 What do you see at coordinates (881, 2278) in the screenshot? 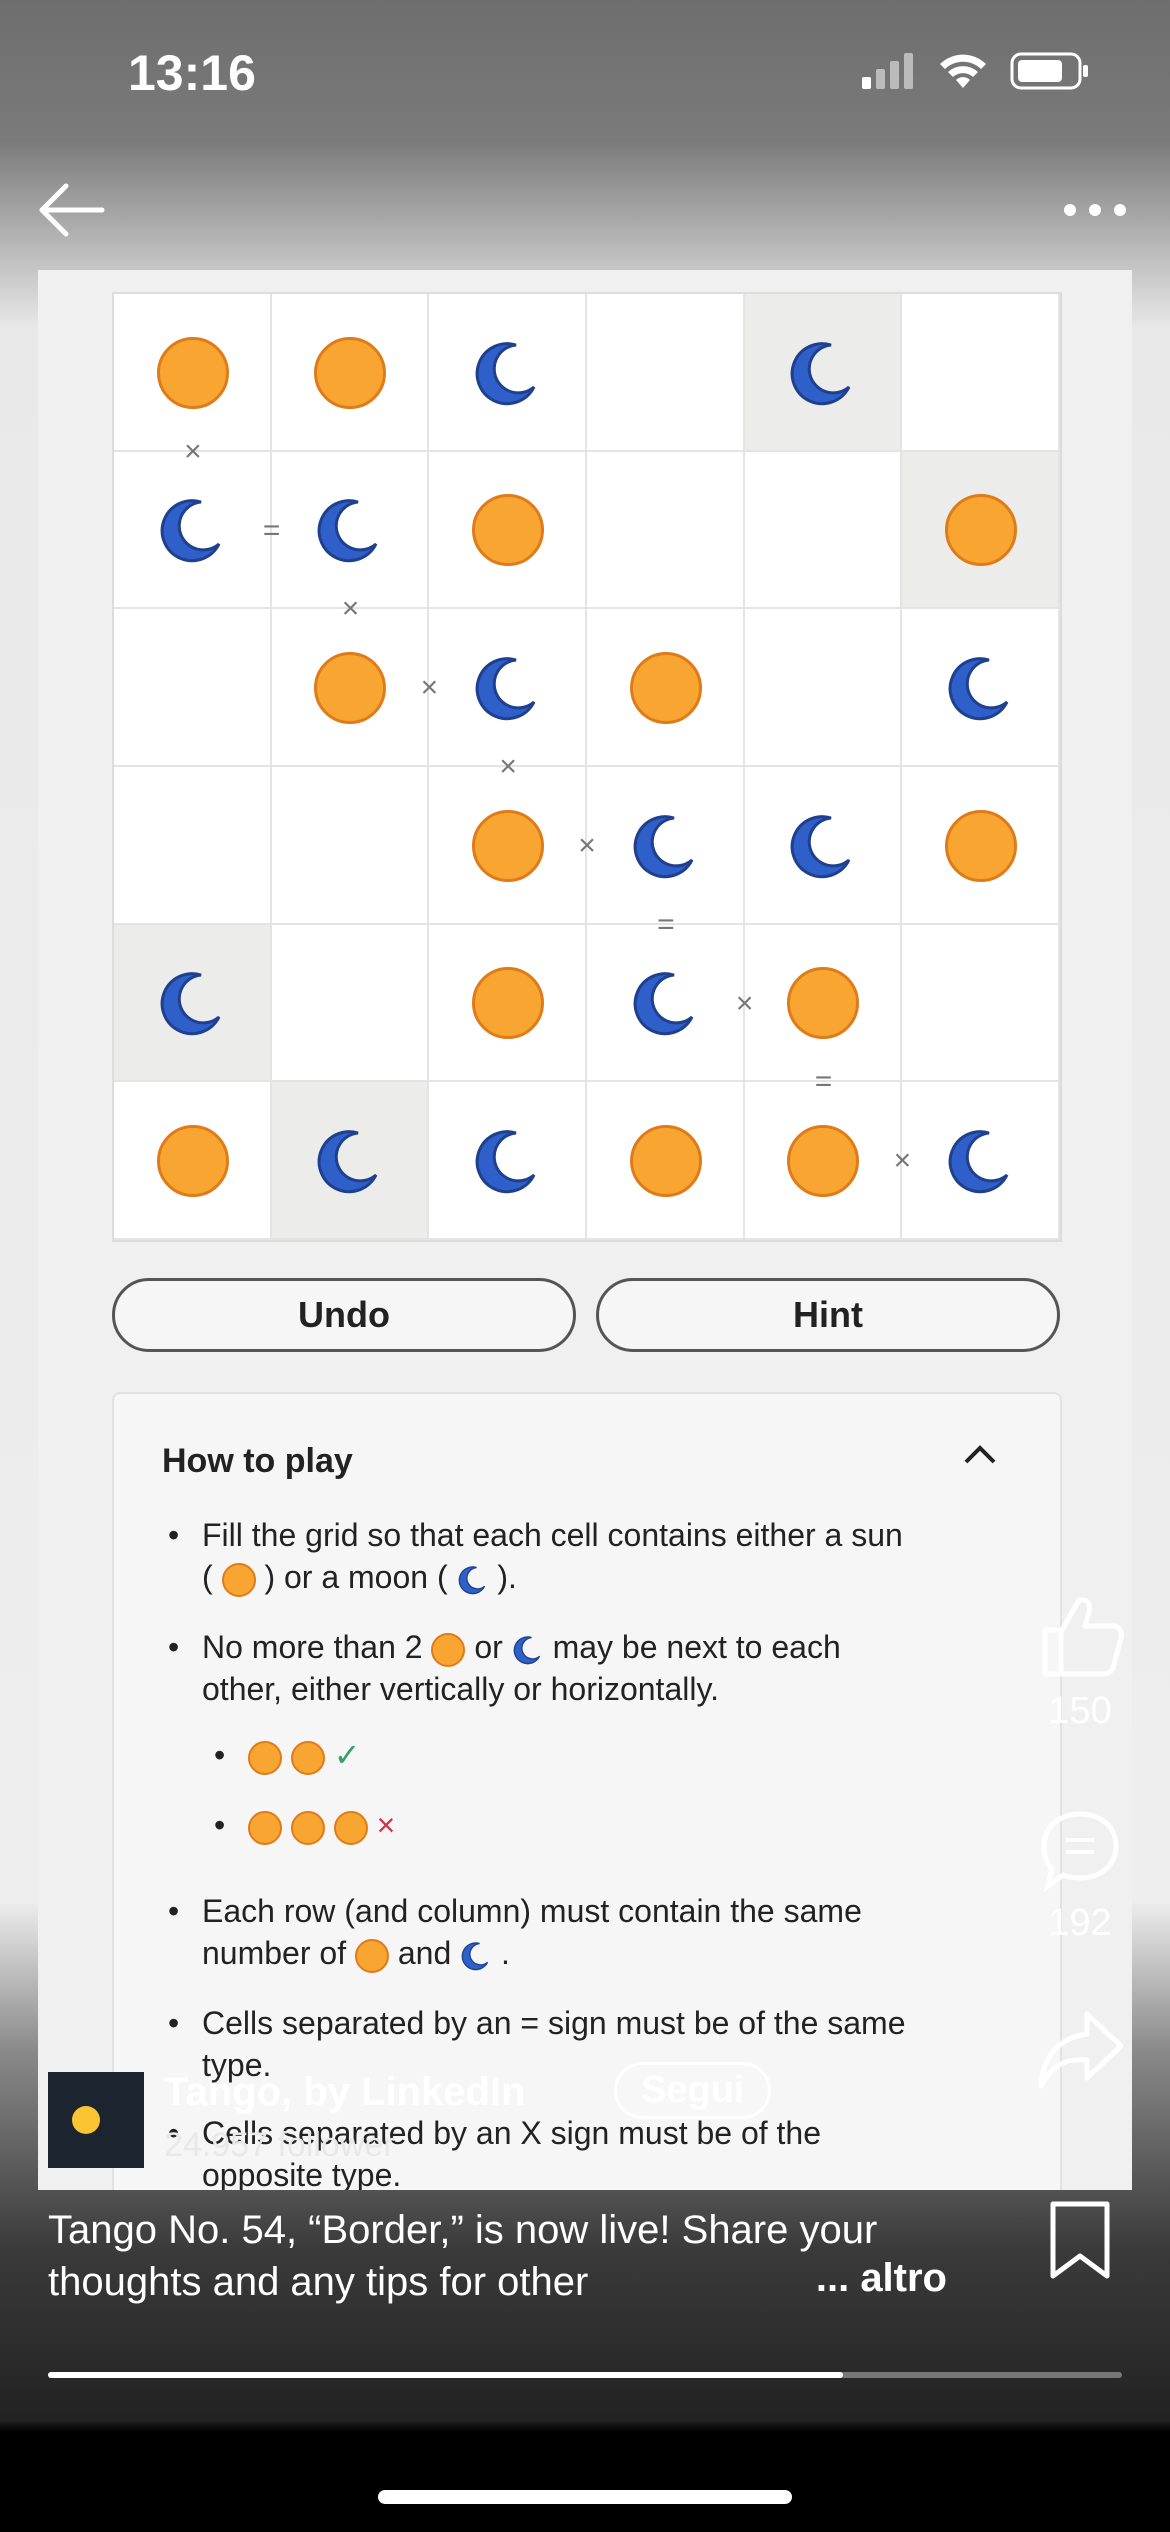
I see `see-more-link: ... altro` at bounding box center [881, 2278].